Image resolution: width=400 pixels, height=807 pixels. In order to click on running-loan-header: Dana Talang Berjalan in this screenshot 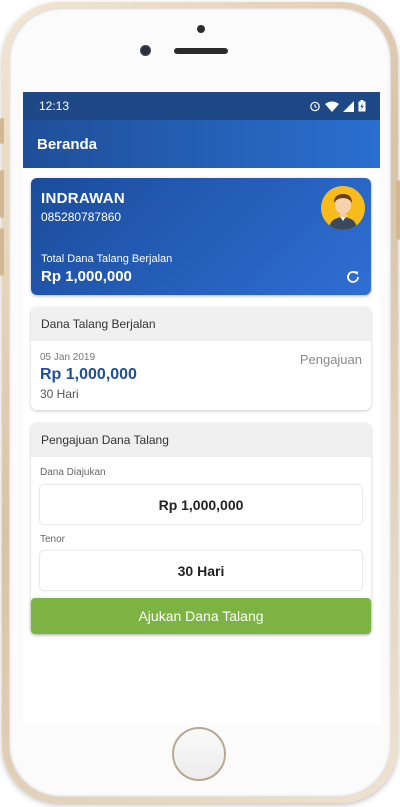, I will do `click(201, 324)`.